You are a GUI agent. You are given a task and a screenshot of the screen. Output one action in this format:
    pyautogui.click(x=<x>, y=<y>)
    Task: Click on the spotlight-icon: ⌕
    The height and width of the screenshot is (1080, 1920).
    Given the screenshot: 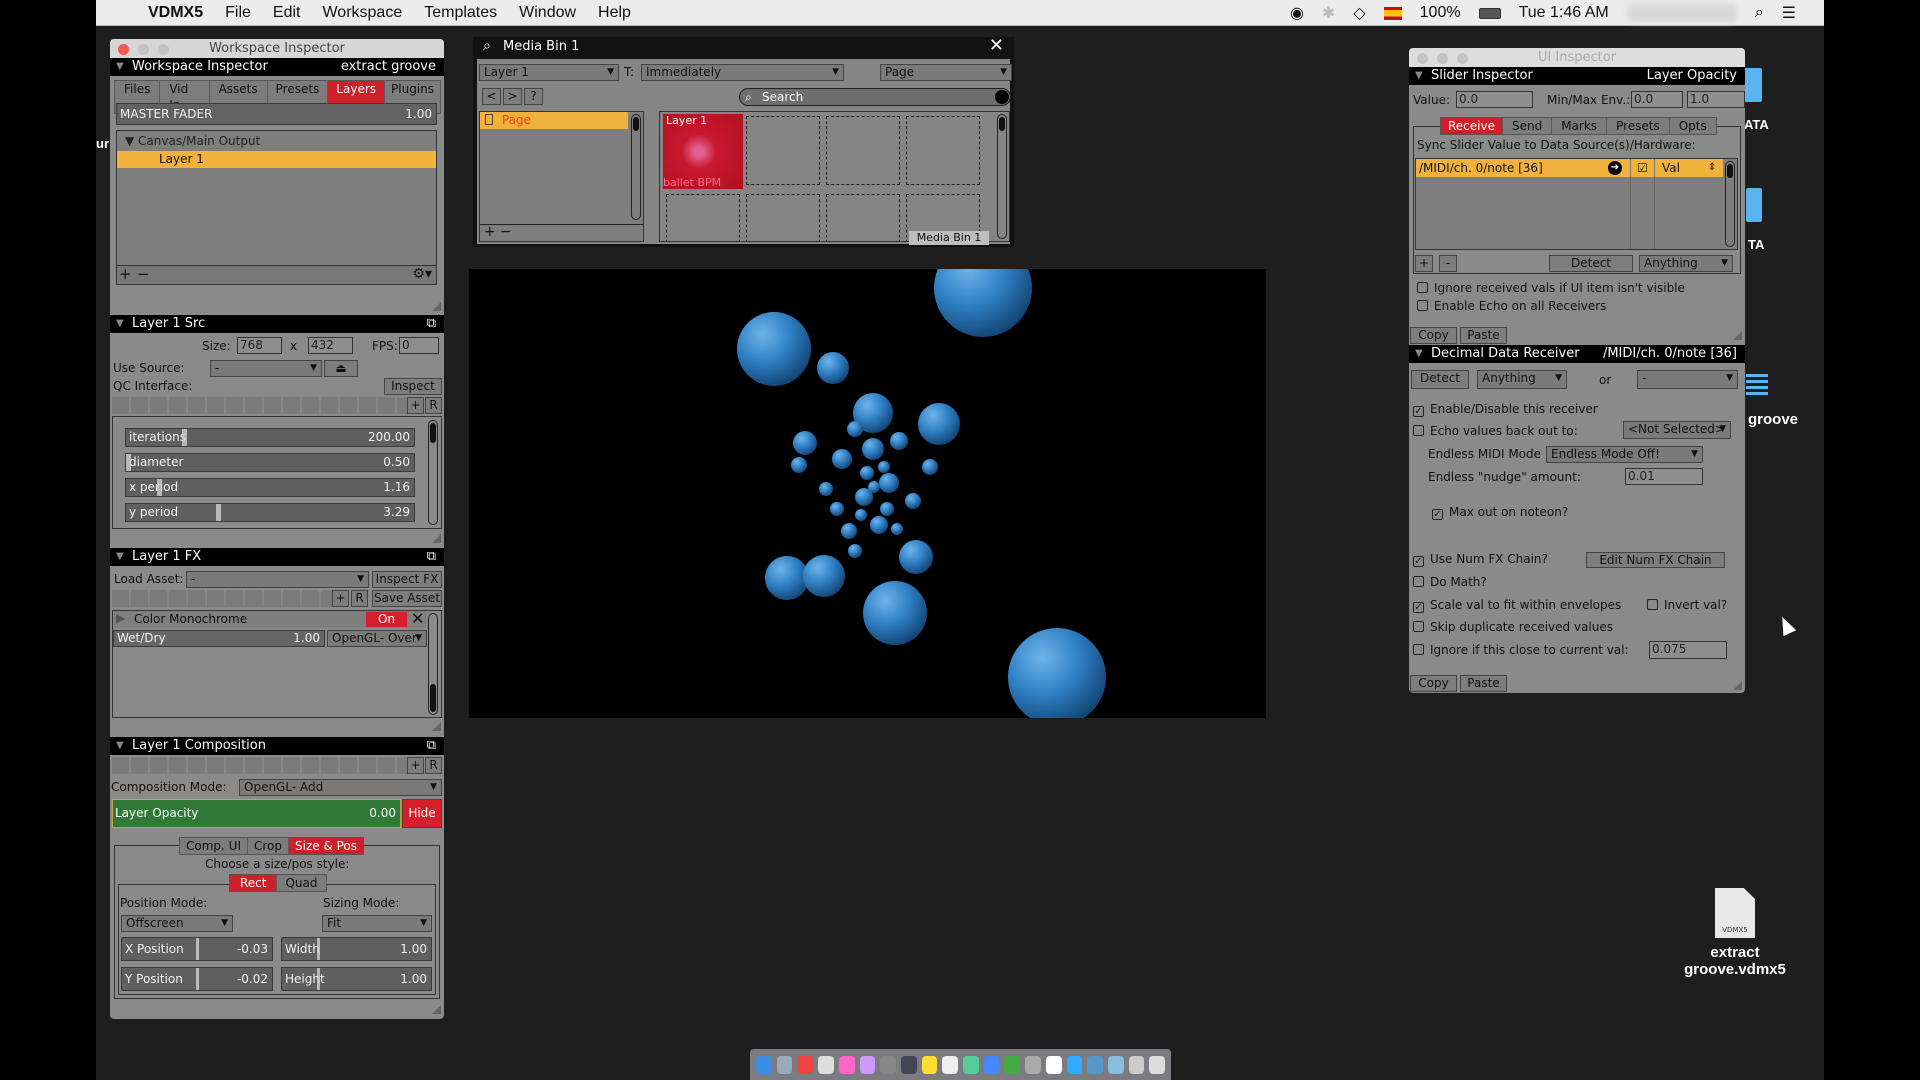 What is the action you would take?
    pyautogui.click(x=1759, y=13)
    